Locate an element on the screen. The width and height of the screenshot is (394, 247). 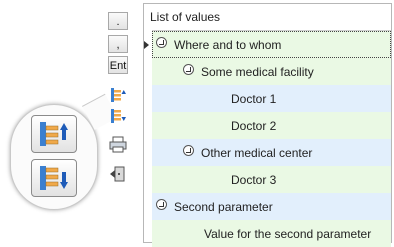
tree-row: Value for the second parameter is located at coordinates (271, 233).